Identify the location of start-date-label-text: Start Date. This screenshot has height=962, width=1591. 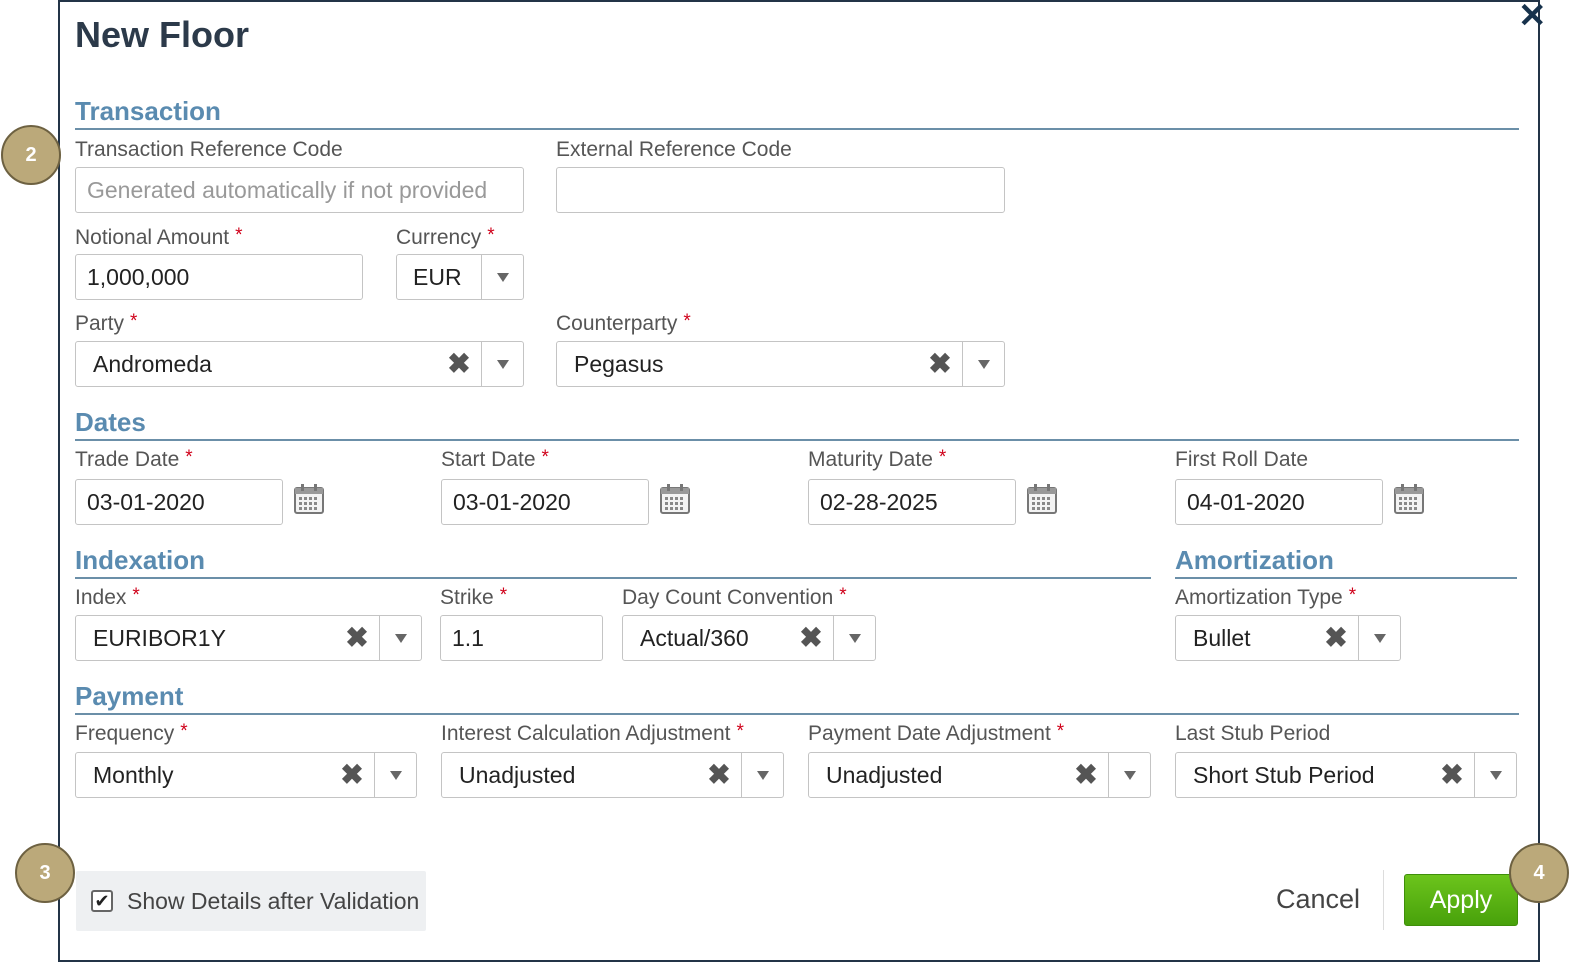
(488, 459).